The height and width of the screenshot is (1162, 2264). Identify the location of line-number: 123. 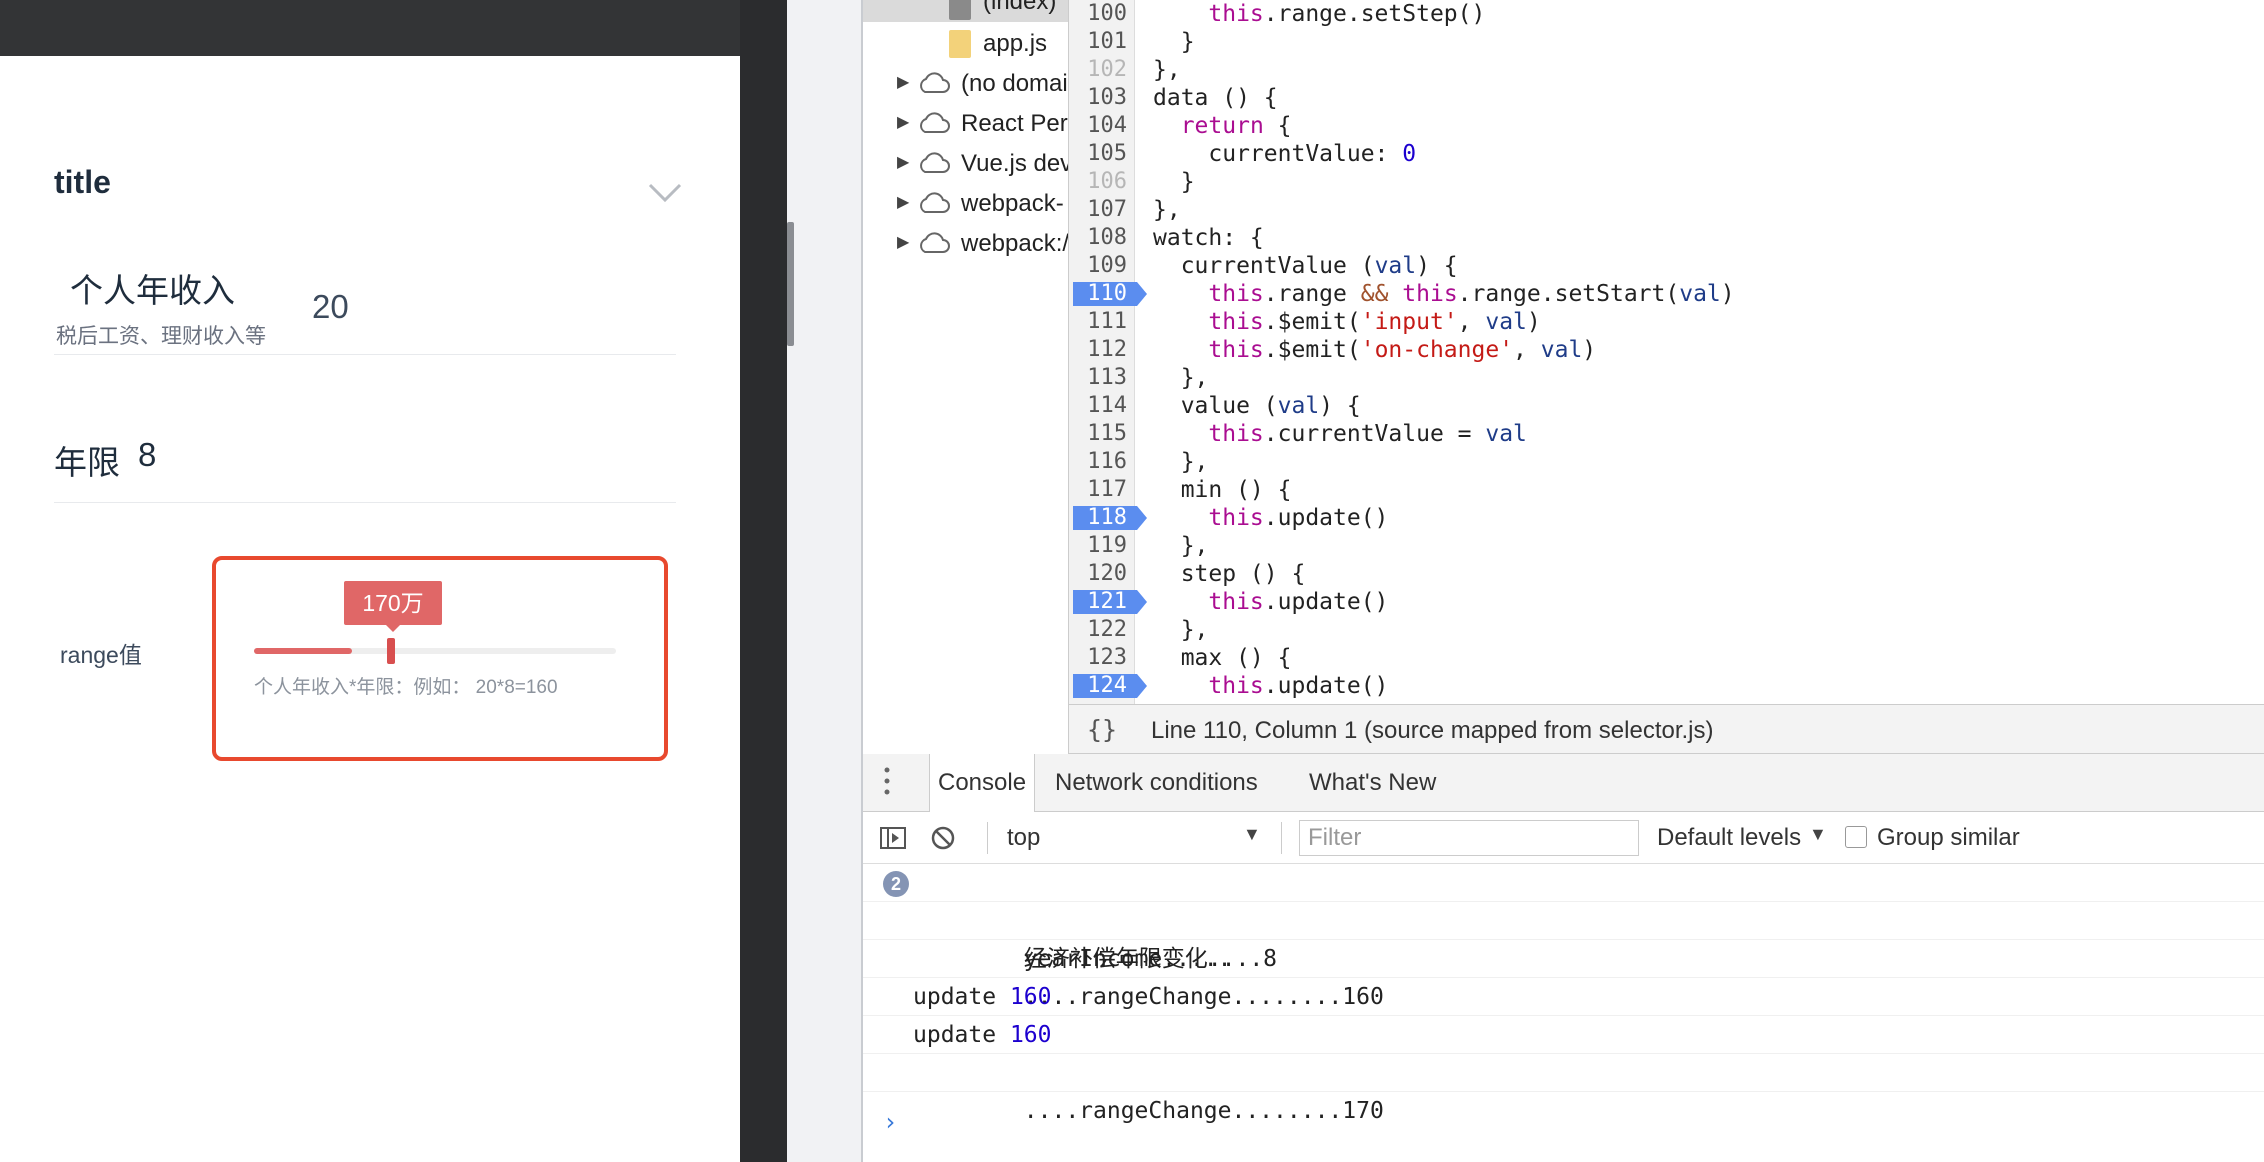
(1102, 658).